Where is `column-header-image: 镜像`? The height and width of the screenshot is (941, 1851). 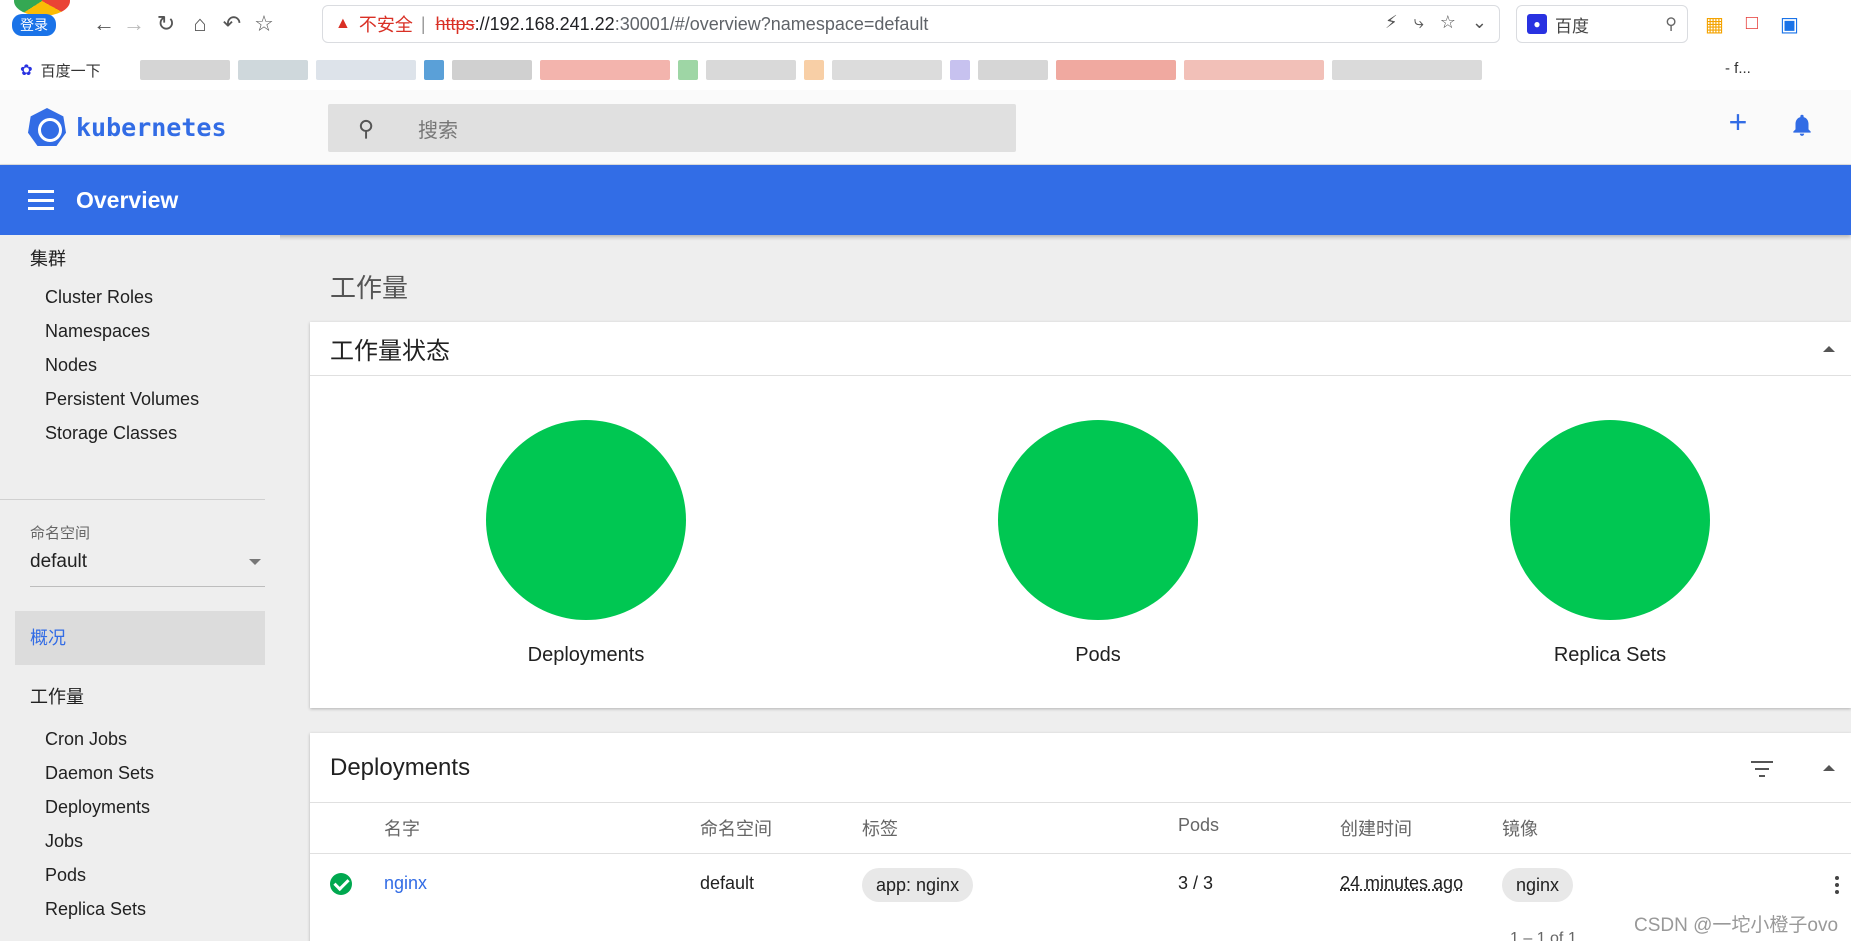
column-header-image: 镜像 is located at coordinates (1520, 828).